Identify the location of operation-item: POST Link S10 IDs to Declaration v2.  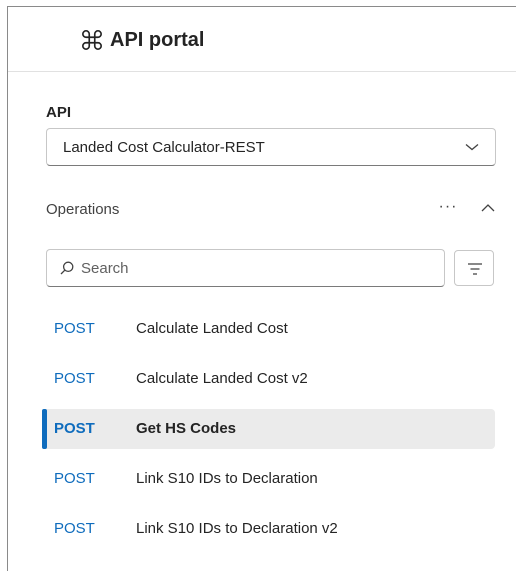
(258, 529).